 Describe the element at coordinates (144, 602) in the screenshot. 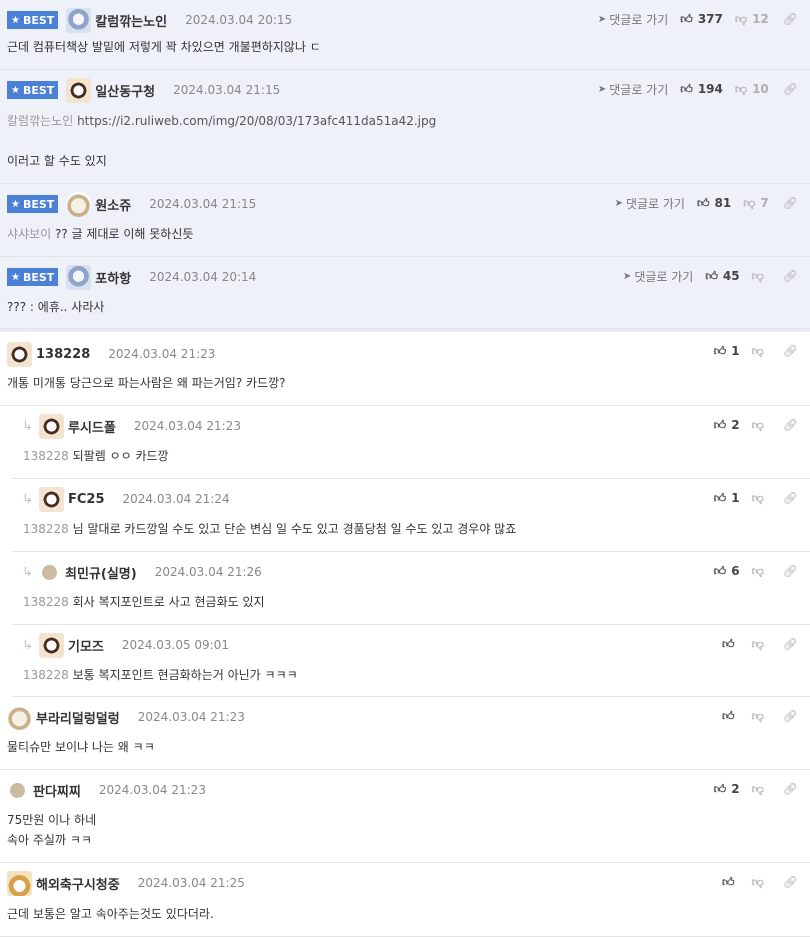

I see `comment-text: 138228 회사 복지포인트로 사고 현금화도 있지` at that location.